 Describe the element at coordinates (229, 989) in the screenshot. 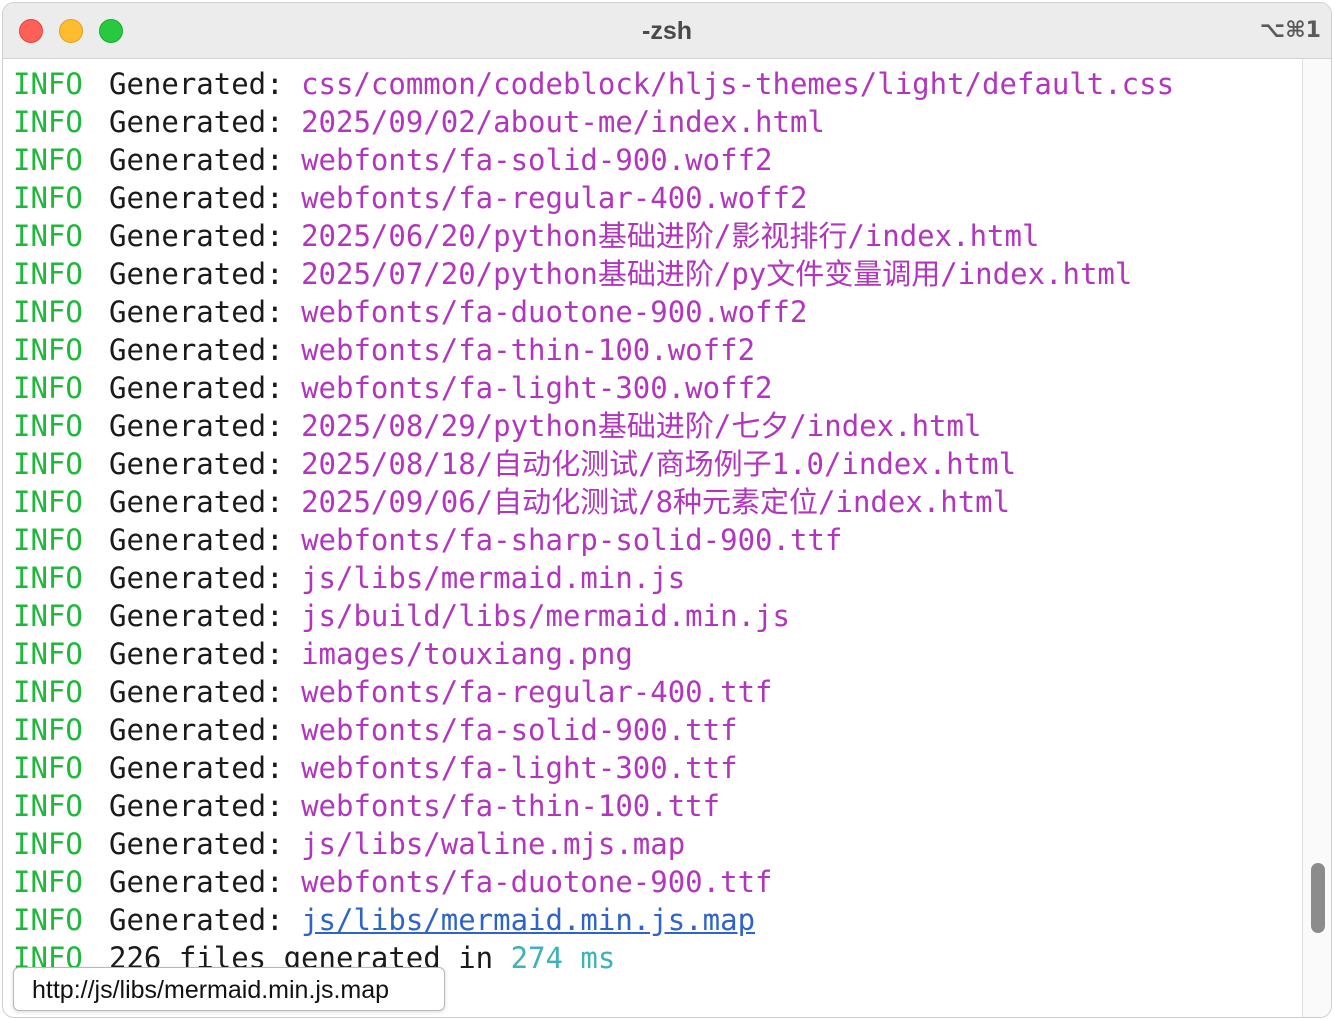

I see `link-tooltip: http://js/libs/mermaid.min.js.map` at that location.